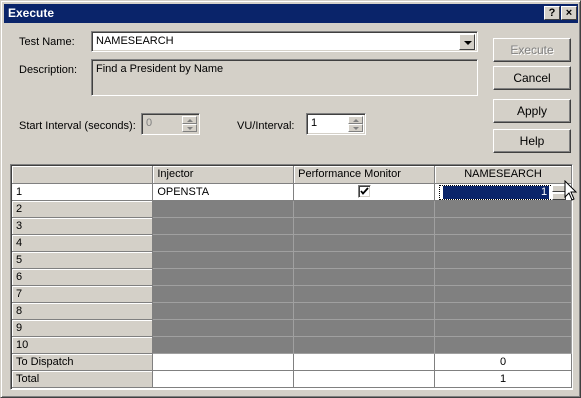  I want to click on table-row: 3, so click(292, 226).